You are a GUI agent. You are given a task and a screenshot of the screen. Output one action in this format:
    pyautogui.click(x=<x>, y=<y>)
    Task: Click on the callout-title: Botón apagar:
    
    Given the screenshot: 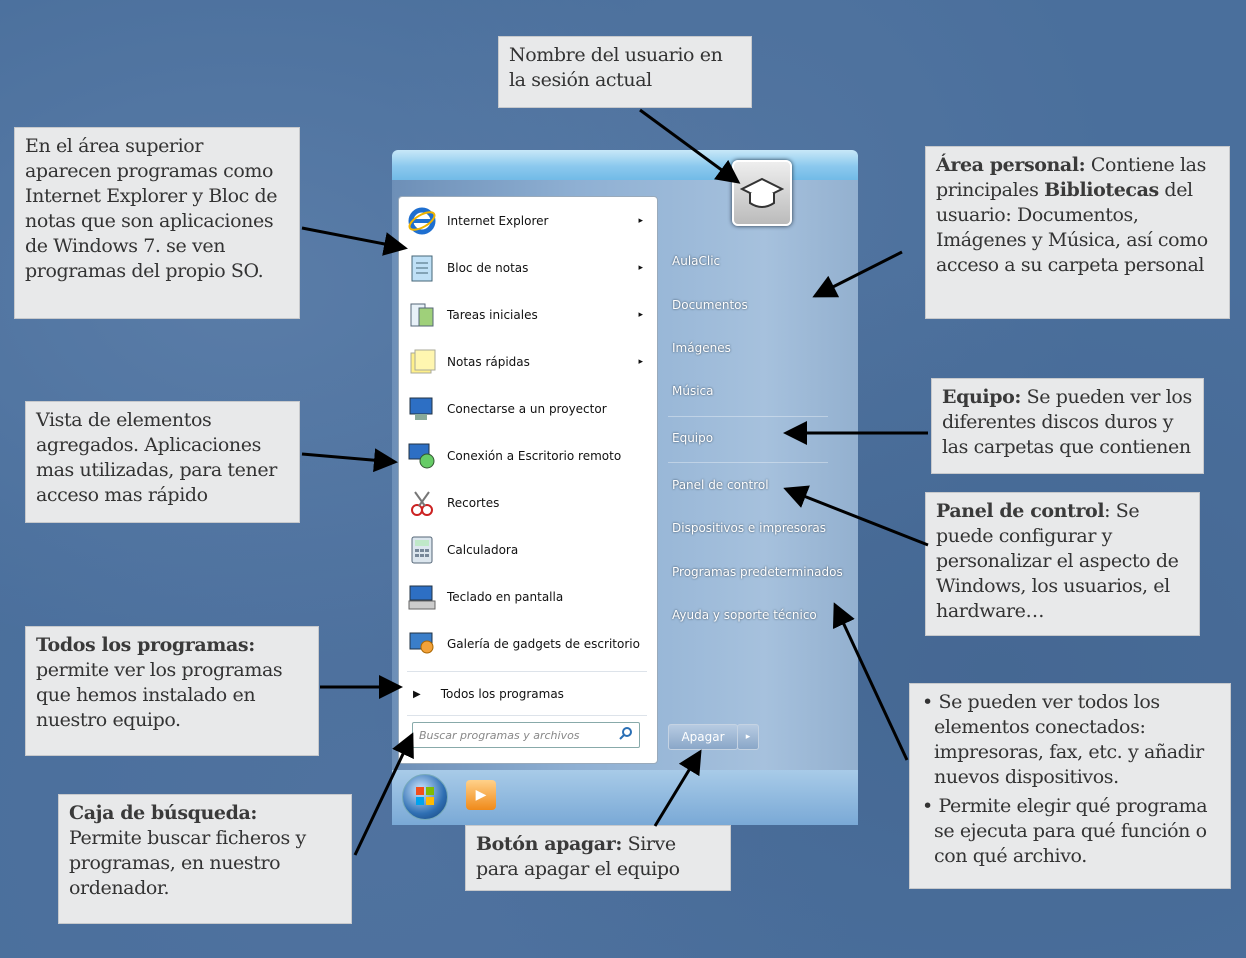 What is the action you would take?
    pyautogui.click(x=549, y=844)
    